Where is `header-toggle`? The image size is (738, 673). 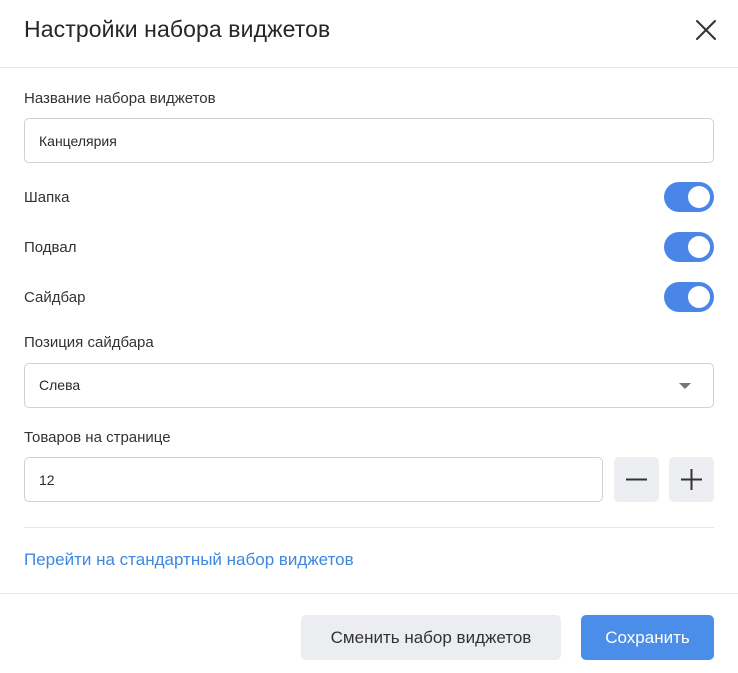 header-toggle is located at coordinates (689, 197).